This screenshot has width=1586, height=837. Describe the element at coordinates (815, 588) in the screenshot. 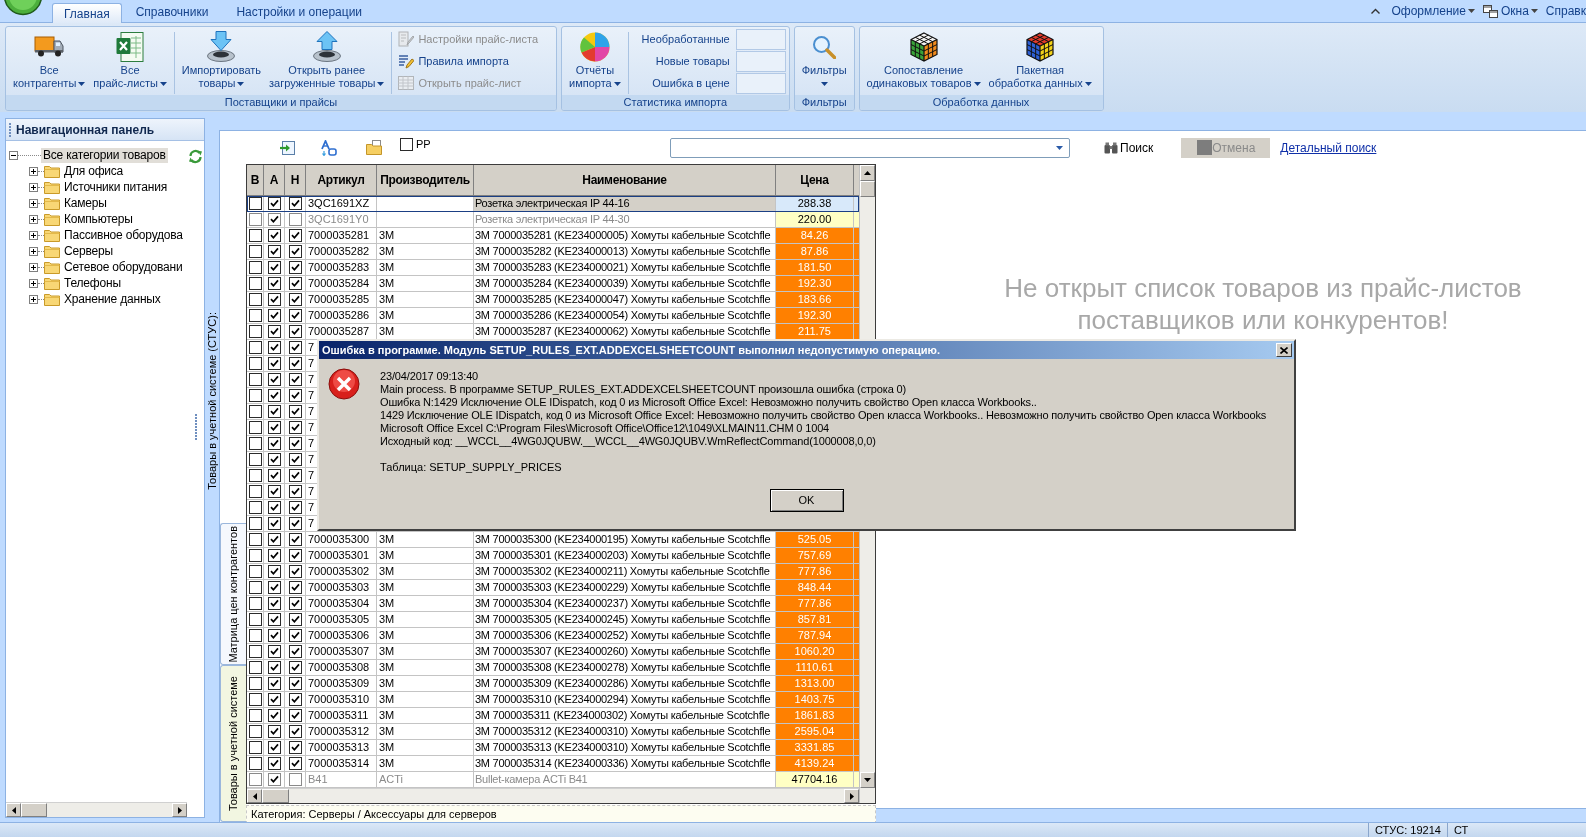

I see `price-cell: 848.44` at that location.